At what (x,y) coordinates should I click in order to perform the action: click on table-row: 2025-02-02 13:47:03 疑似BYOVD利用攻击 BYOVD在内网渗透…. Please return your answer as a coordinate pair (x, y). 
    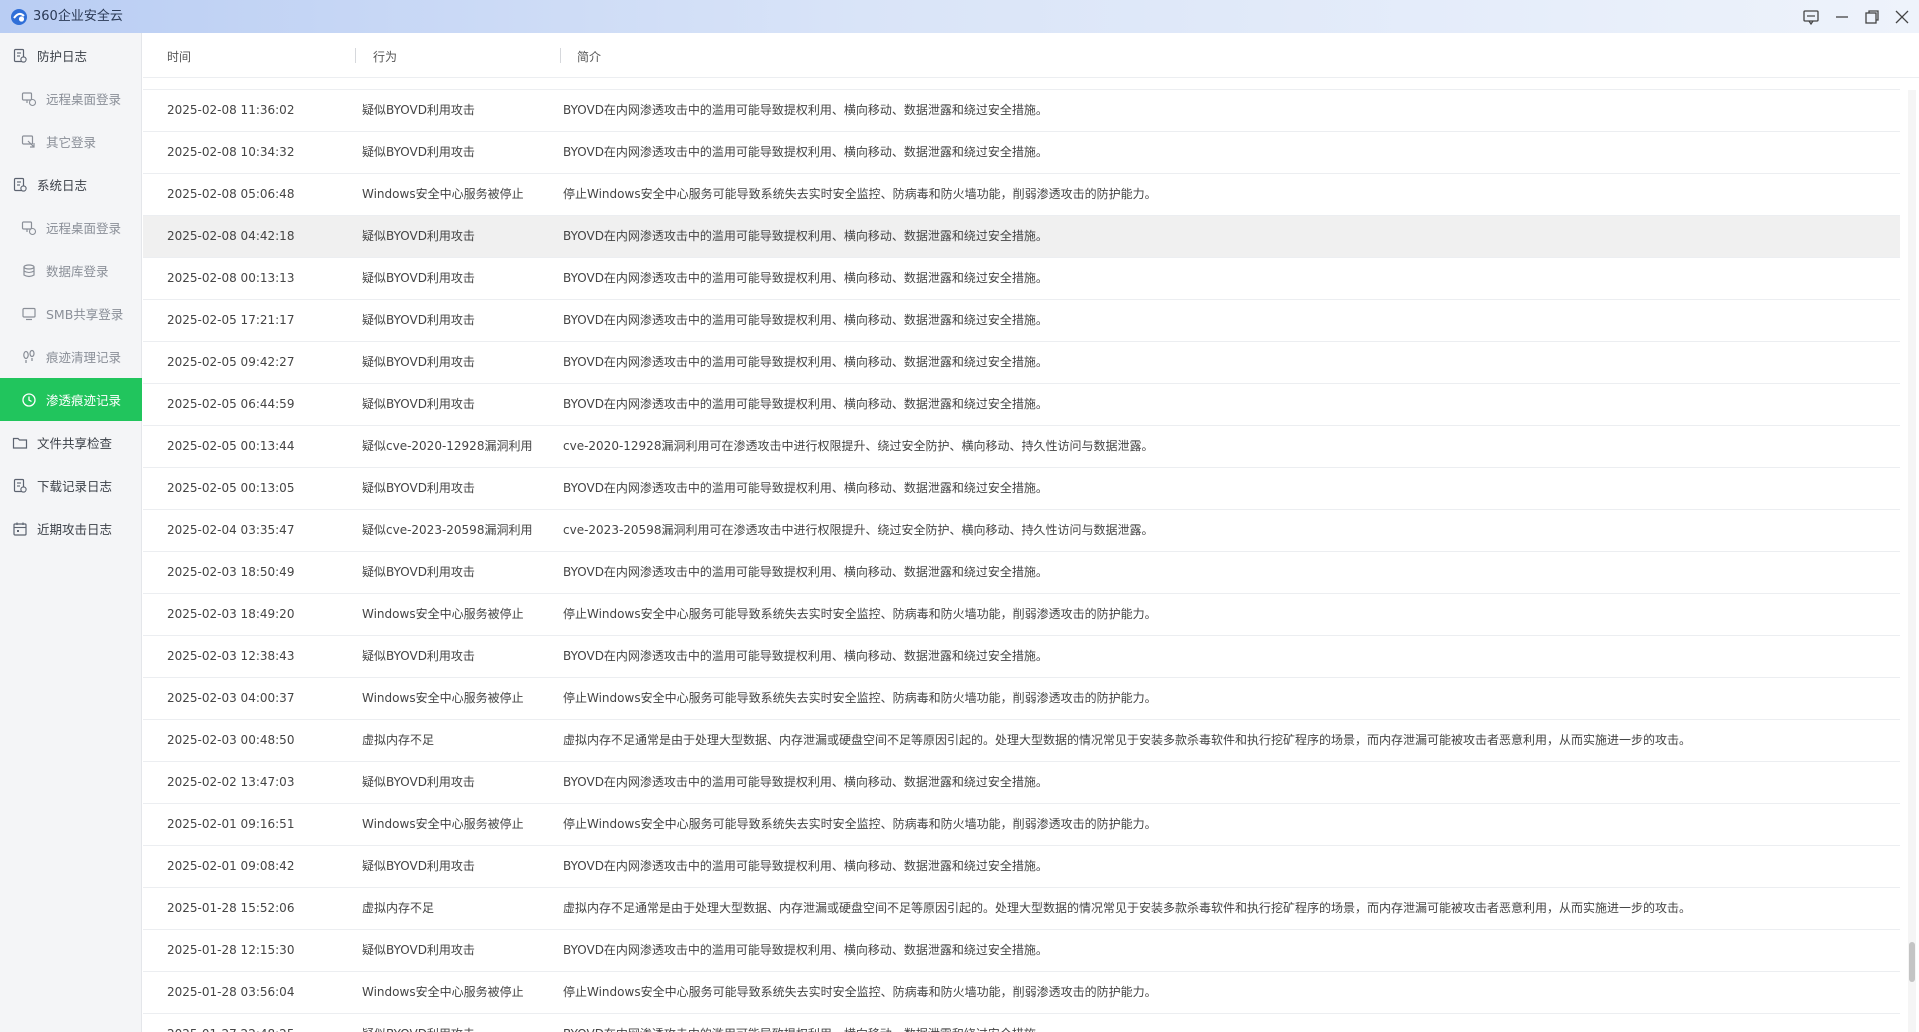
    Looking at the image, I should click on (1021, 783).